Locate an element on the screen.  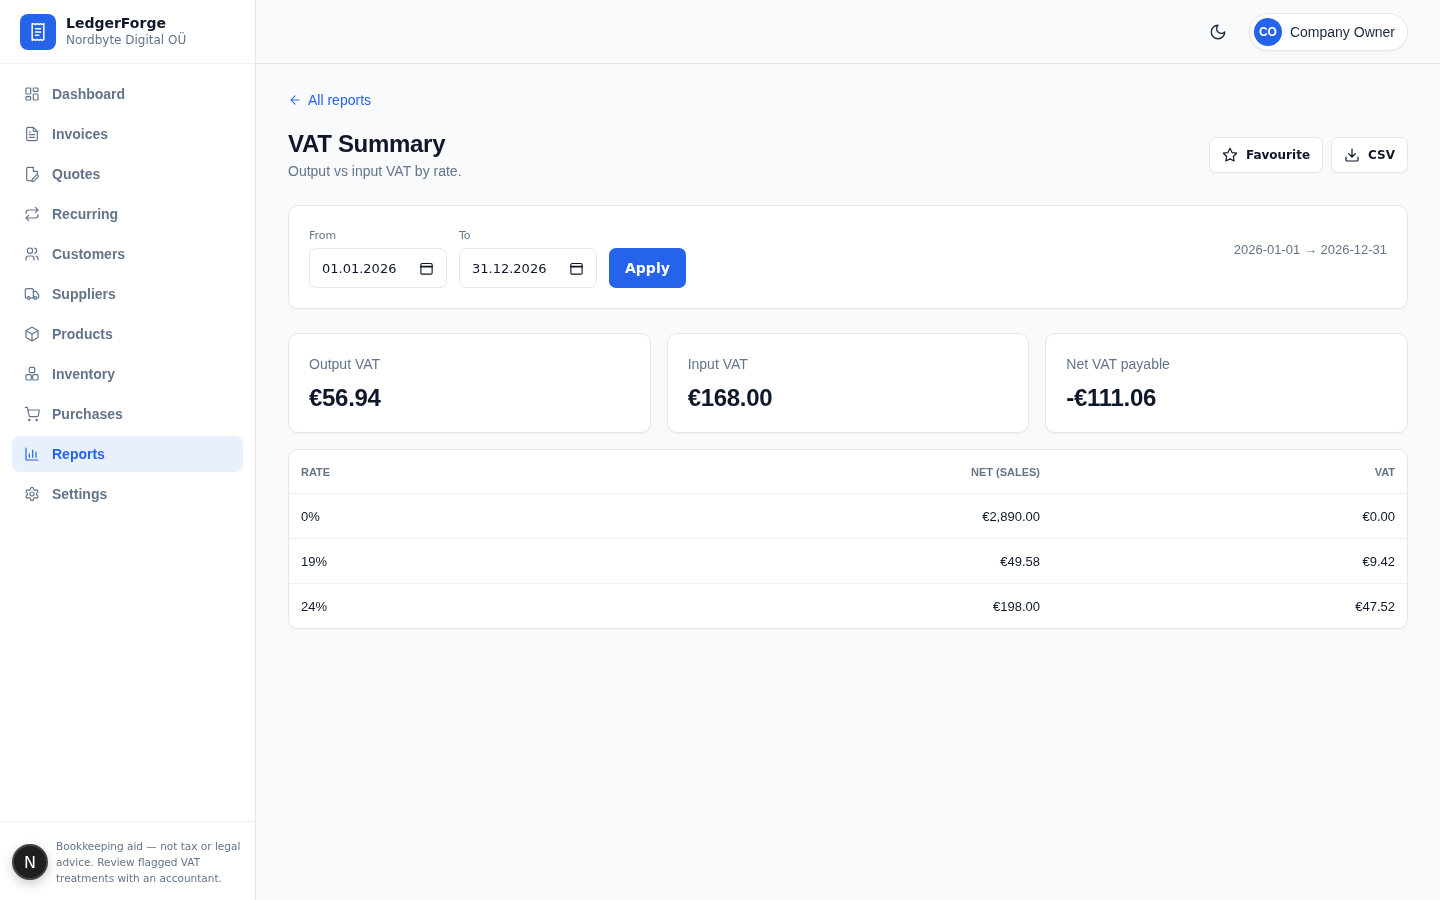
date-field: 01.01.2026 is located at coordinates (378, 268).